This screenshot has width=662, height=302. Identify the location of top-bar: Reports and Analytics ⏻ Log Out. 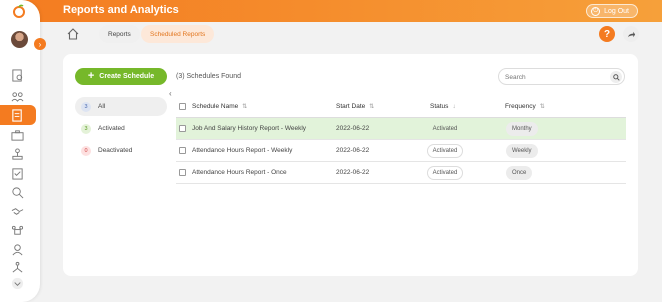
(331, 11).